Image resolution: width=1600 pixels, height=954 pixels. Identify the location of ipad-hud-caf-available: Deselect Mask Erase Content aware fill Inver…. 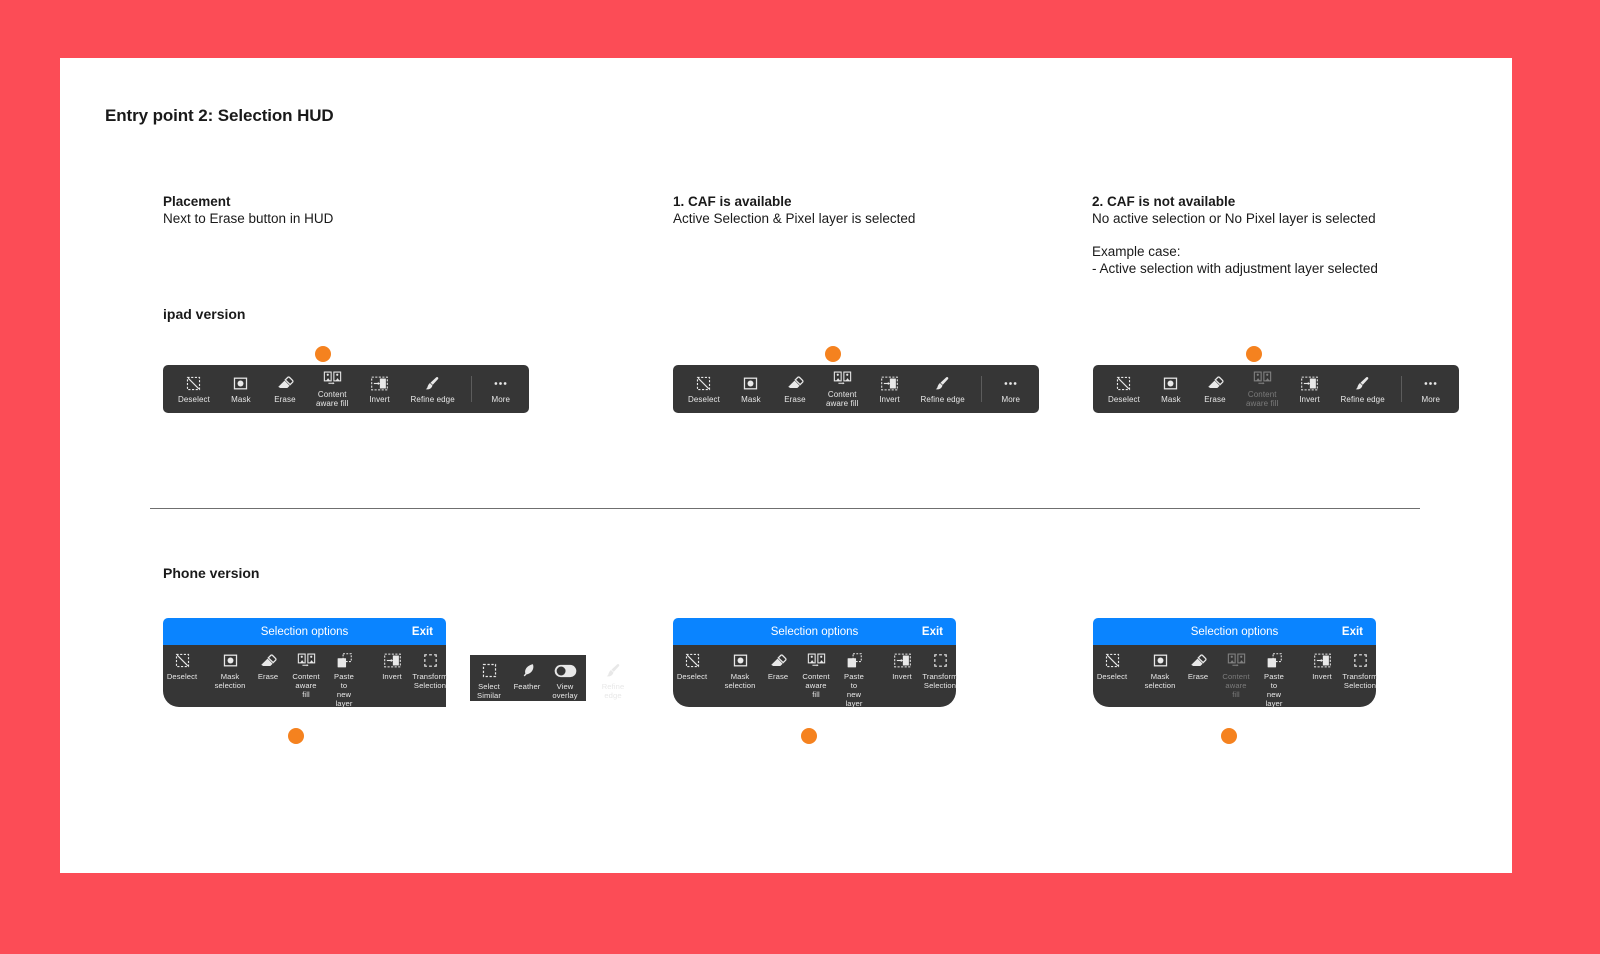
(856, 389).